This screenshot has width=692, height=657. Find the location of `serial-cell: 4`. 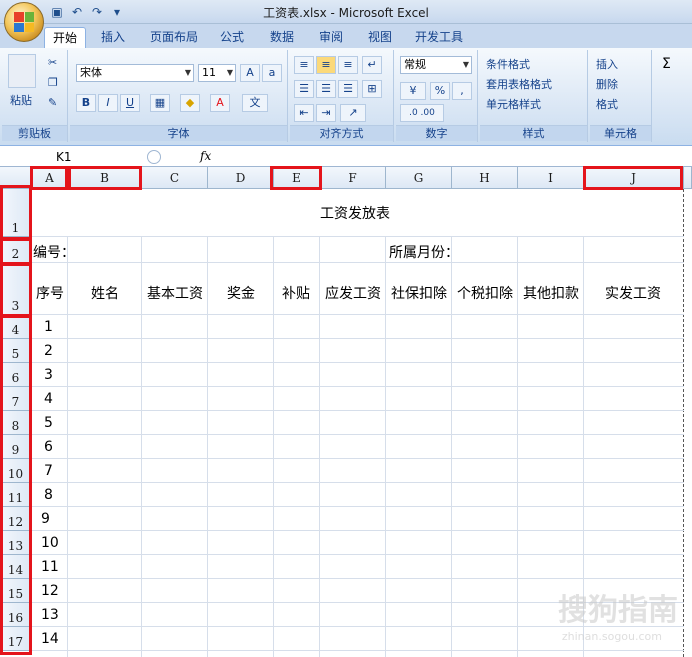

serial-cell: 4 is located at coordinates (48, 399).